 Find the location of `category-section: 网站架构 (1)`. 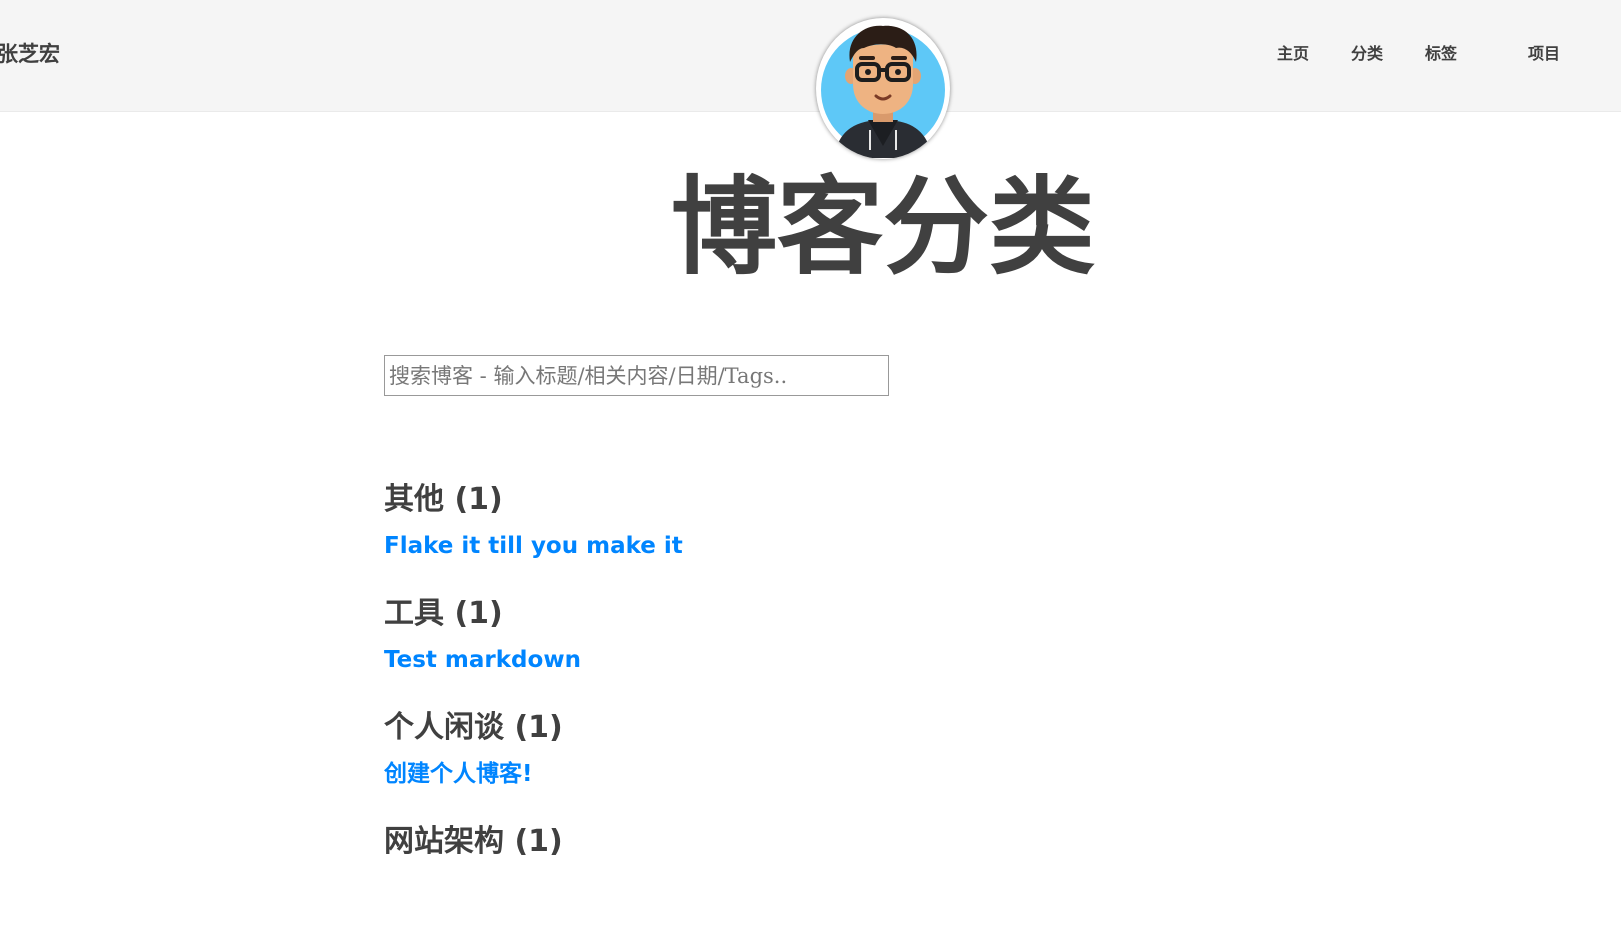

category-section: 网站架构 (1) is located at coordinates (834, 877).